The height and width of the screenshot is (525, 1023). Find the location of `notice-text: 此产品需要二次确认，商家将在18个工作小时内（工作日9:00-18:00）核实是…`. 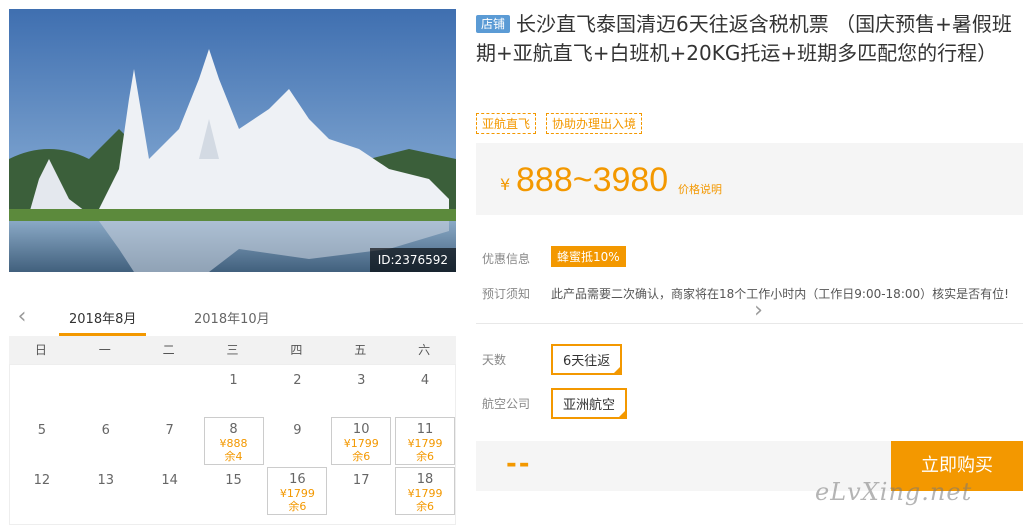

notice-text: 此产品需要二次确认，商家将在18个工作小时内（工作日9:00-18:00）核实是… is located at coordinates (780, 294).